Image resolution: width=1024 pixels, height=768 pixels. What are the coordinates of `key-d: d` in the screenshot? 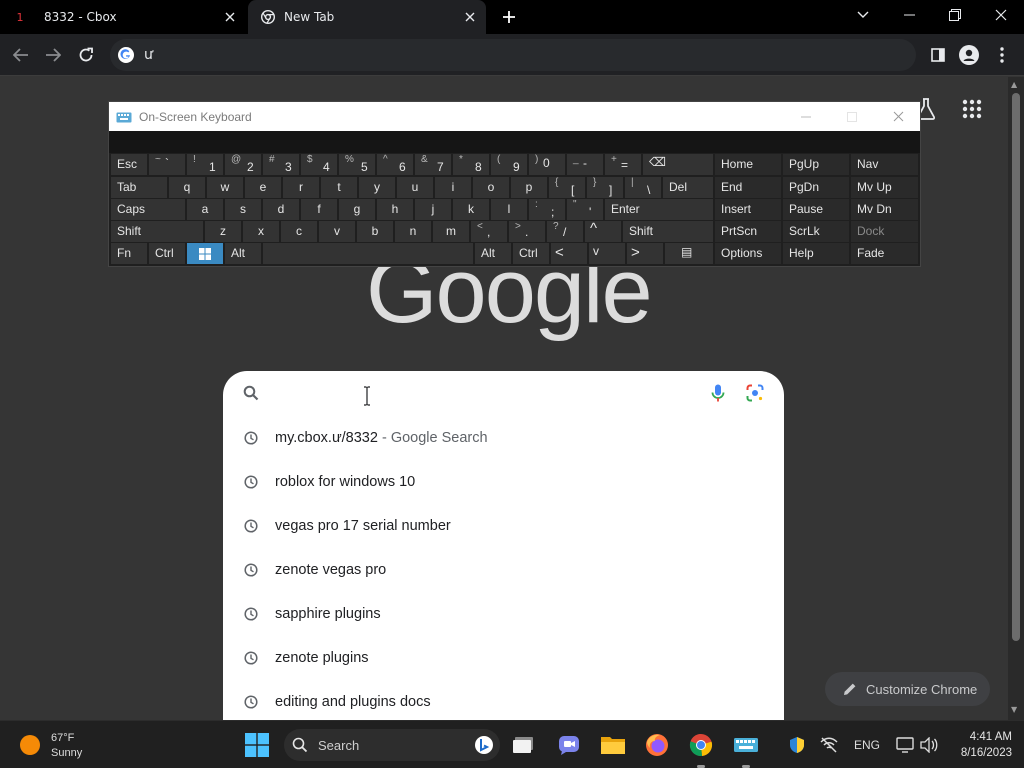 It's located at (281, 209).